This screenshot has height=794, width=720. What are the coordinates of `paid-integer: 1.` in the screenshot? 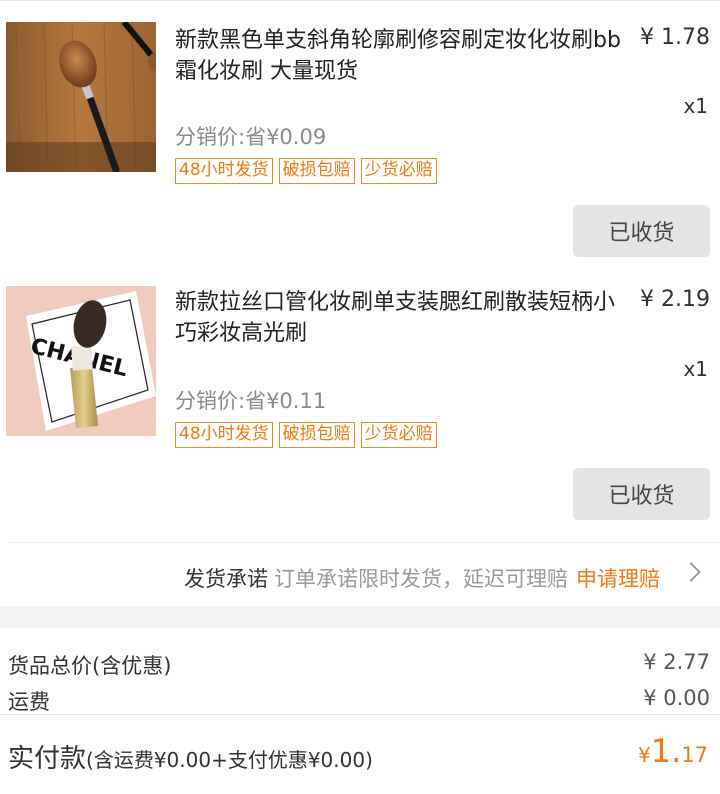 It's located at (666, 751).